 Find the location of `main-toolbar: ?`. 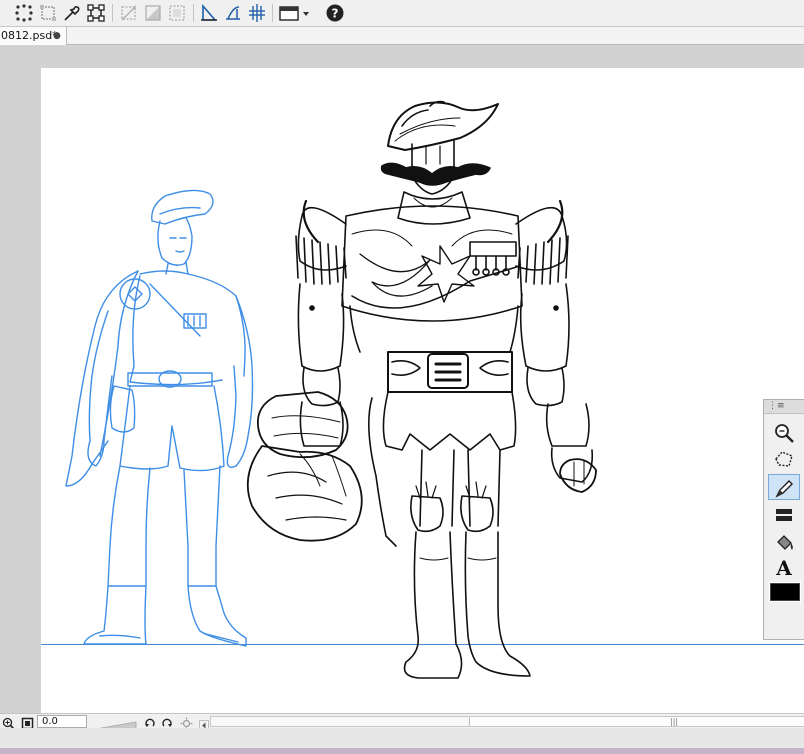

main-toolbar: ? is located at coordinates (402, 13).